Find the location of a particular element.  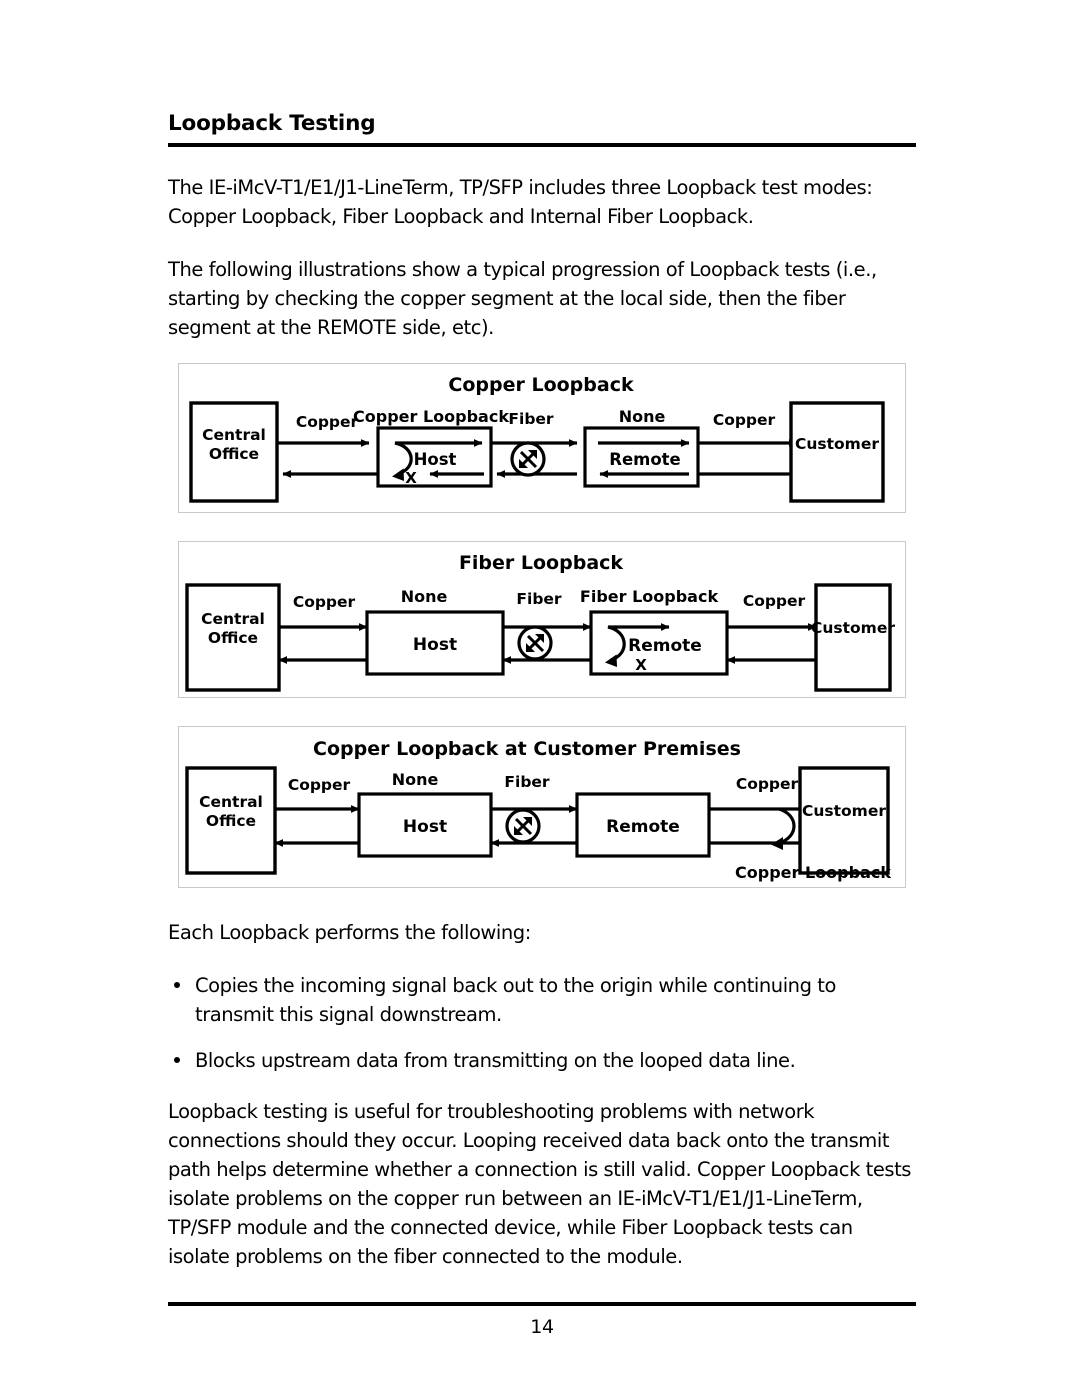

page-number: 14 is located at coordinates (542, 1327).